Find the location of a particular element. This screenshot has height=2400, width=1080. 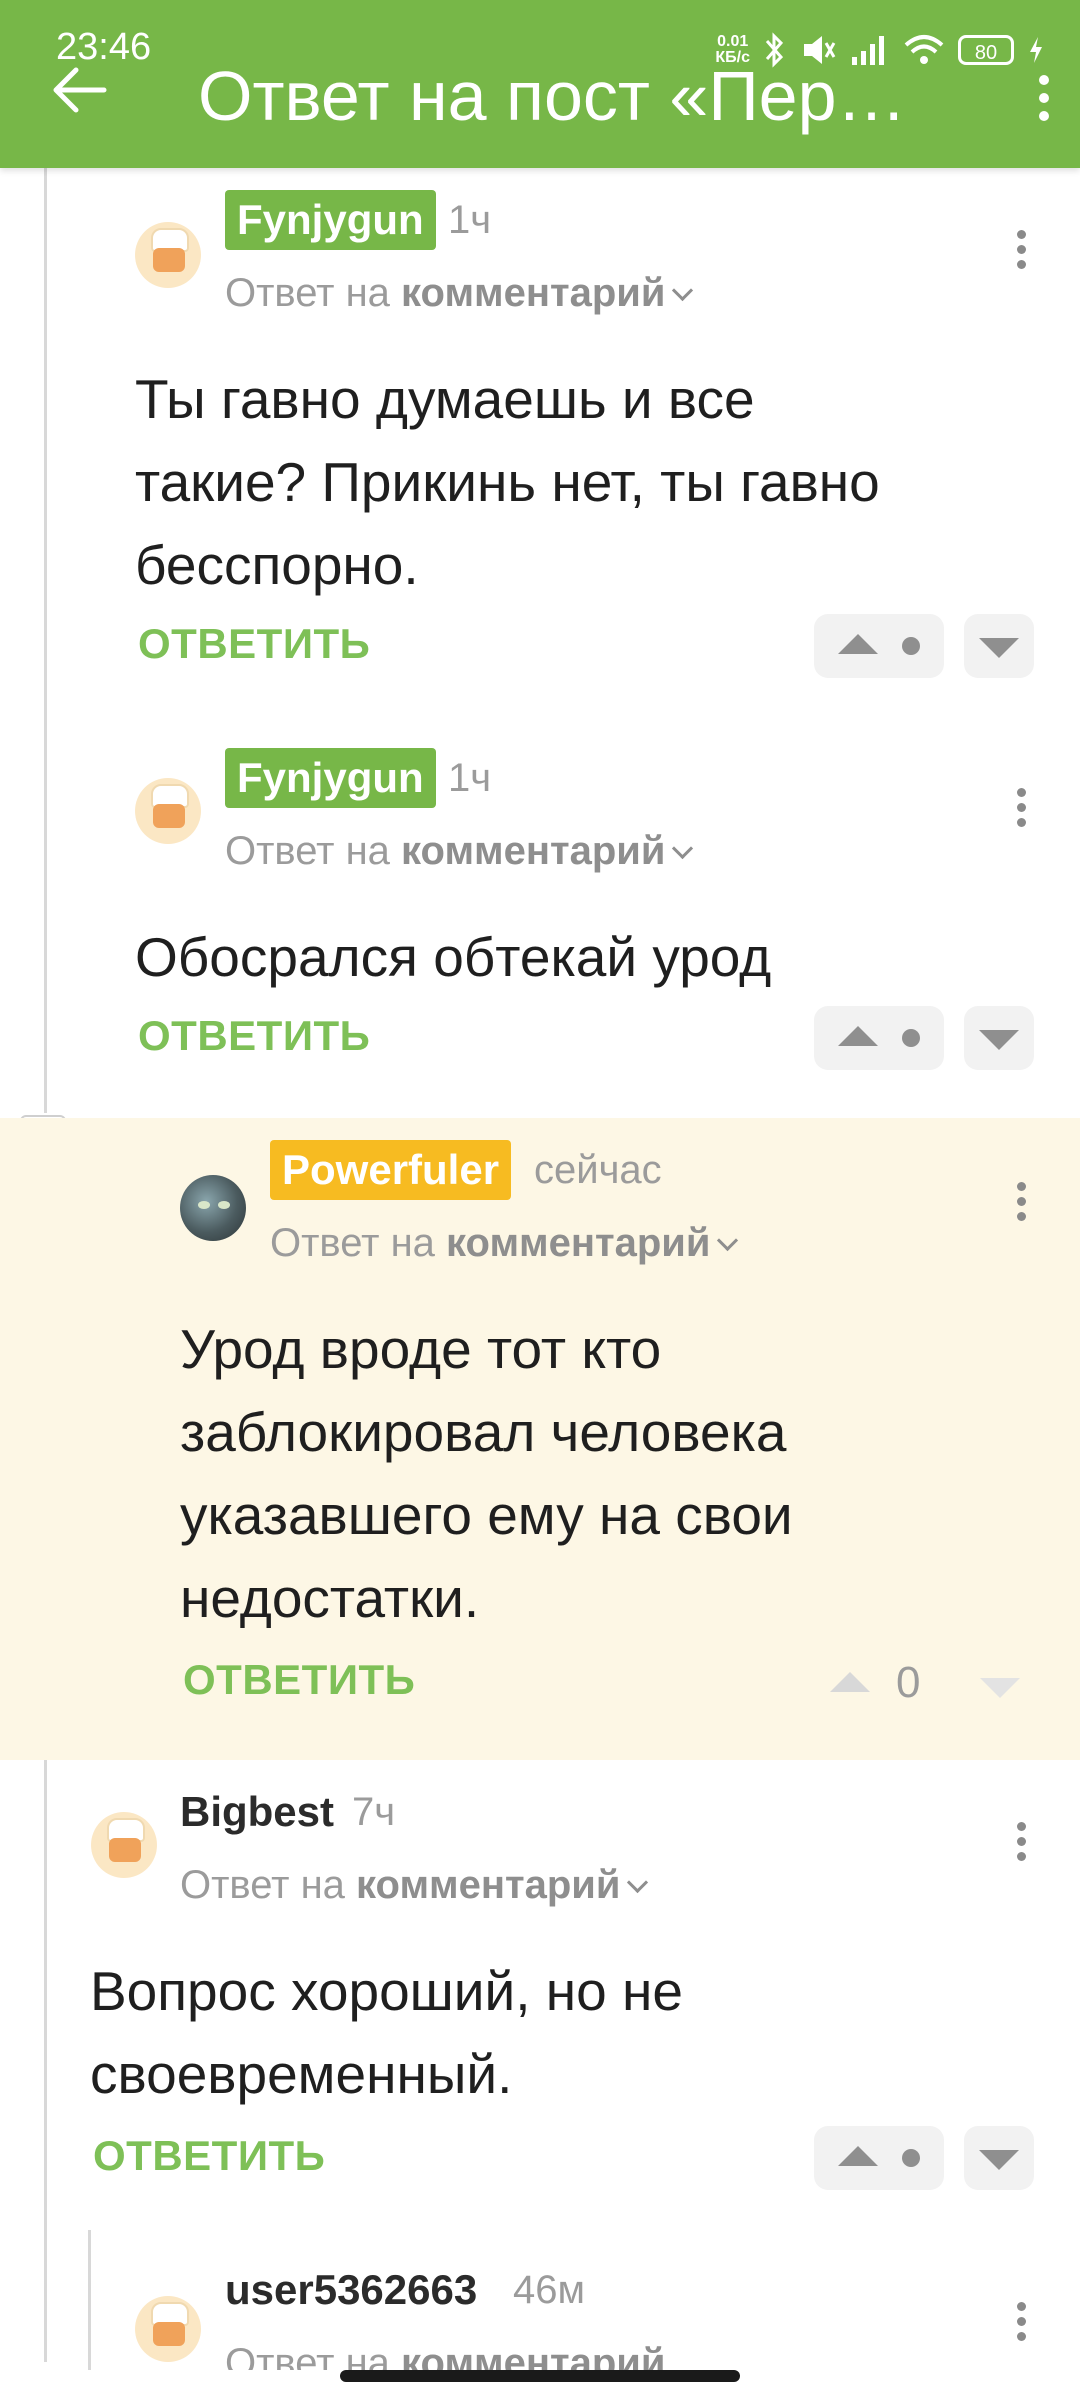

comment-text: Вопрос хороший, но не своевременный. is located at coordinates (386, 2032).